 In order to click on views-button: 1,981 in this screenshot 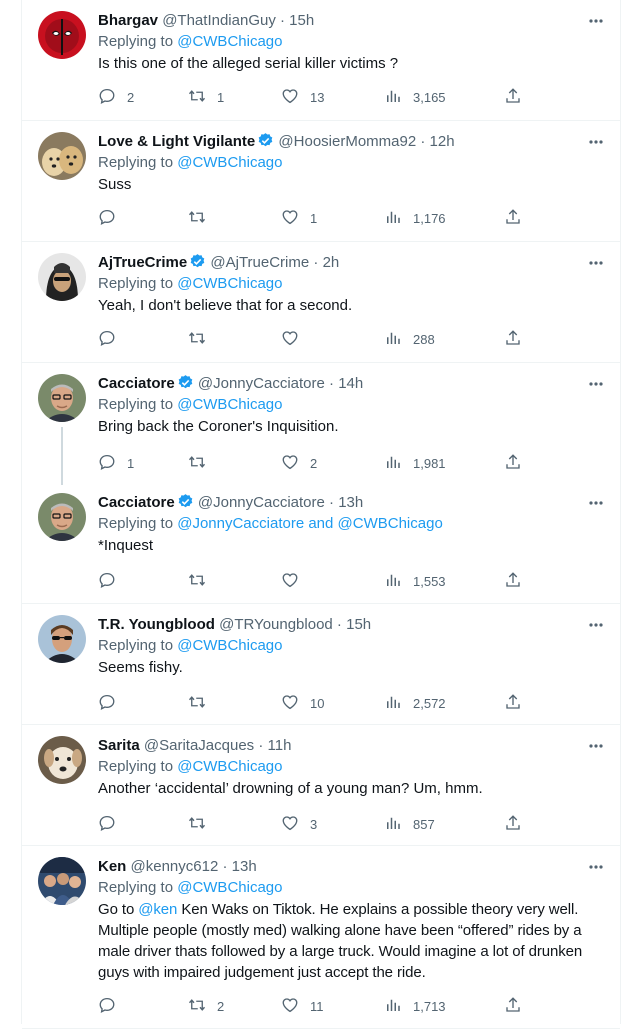, I will do `click(415, 463)`.